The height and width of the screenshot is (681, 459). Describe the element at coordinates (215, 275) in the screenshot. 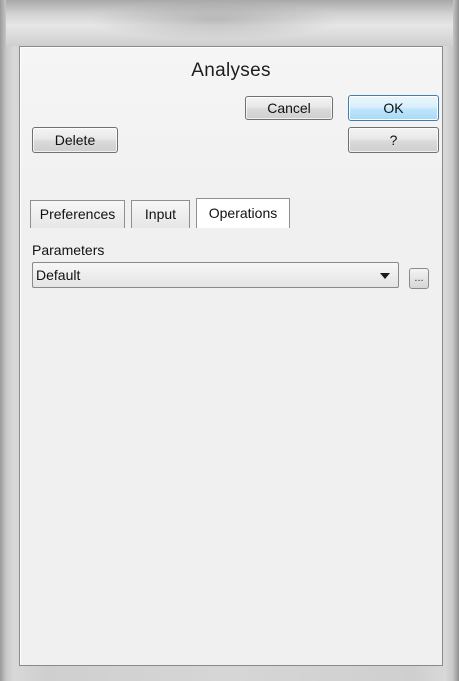

I see `parameters-dropdown: Default` at that location.